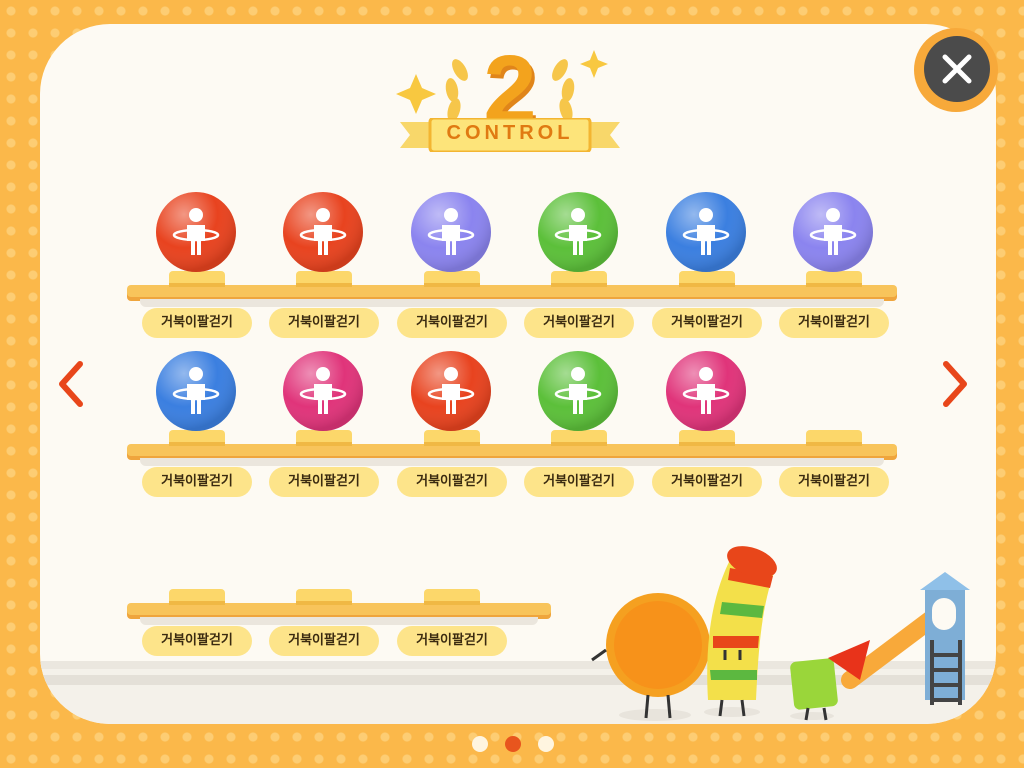 Image resolution: width=1024 pixels, height=768 pixels. Describe the element at coordinates (510, 100) in the screenshot. I see `level-title-badge: 2 CONTROL` at that location.